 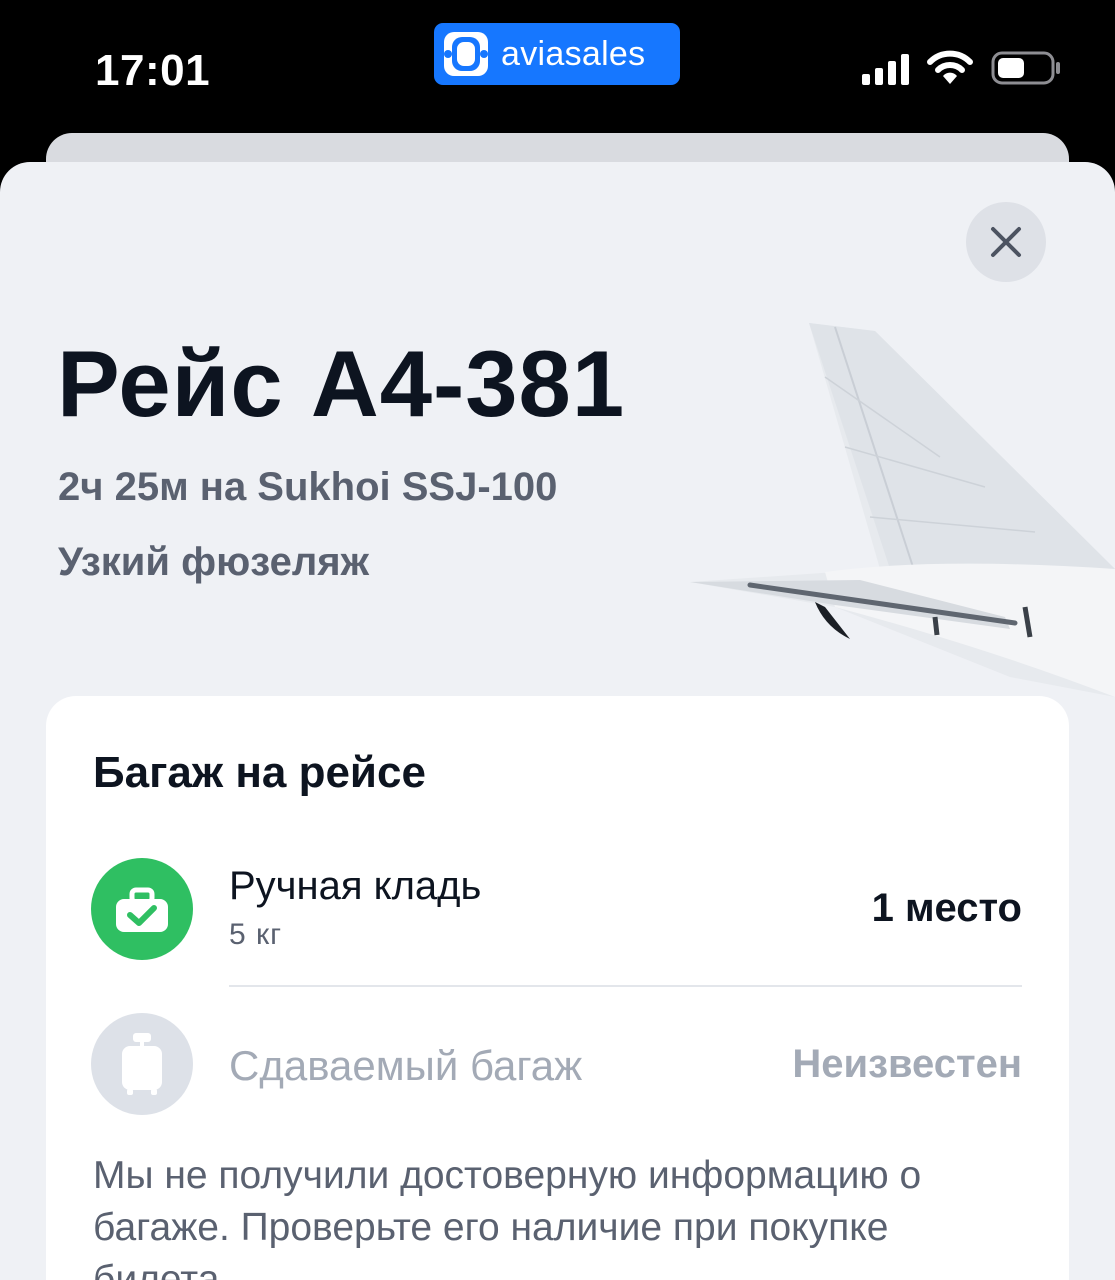 What do you see at coordinates (950, 67) in the screenshot?
I see `wifi-icon` at bounding box center [950, 67].